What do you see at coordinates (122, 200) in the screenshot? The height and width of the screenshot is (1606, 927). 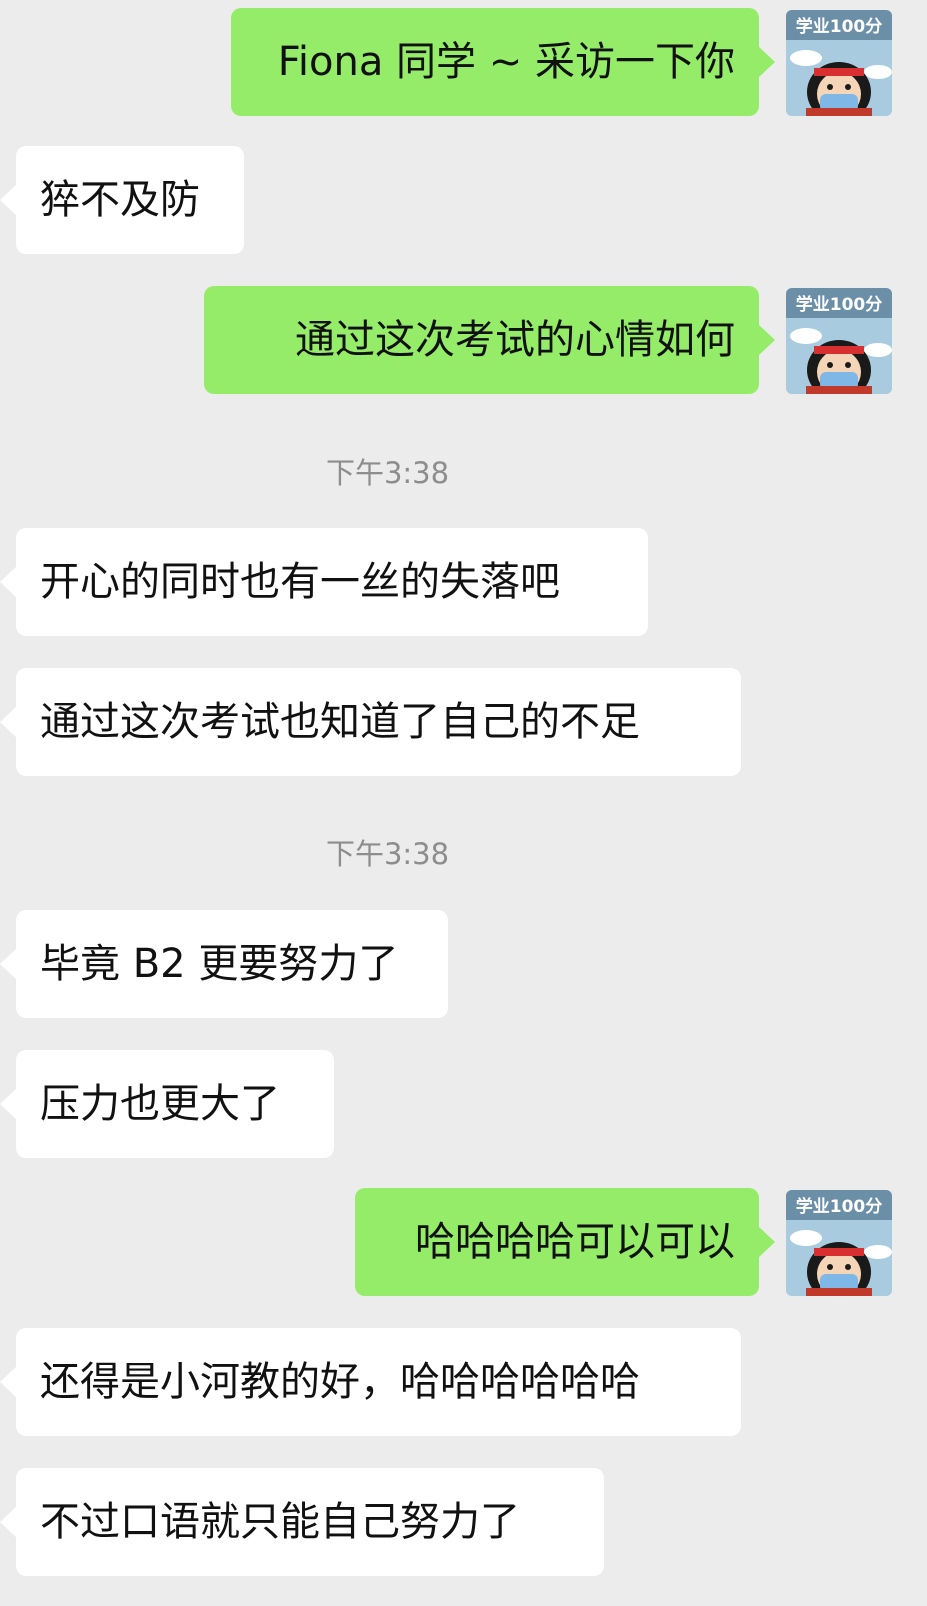 I see `received-message-bubble: 猝不及防` at bounding box center [122, 200].